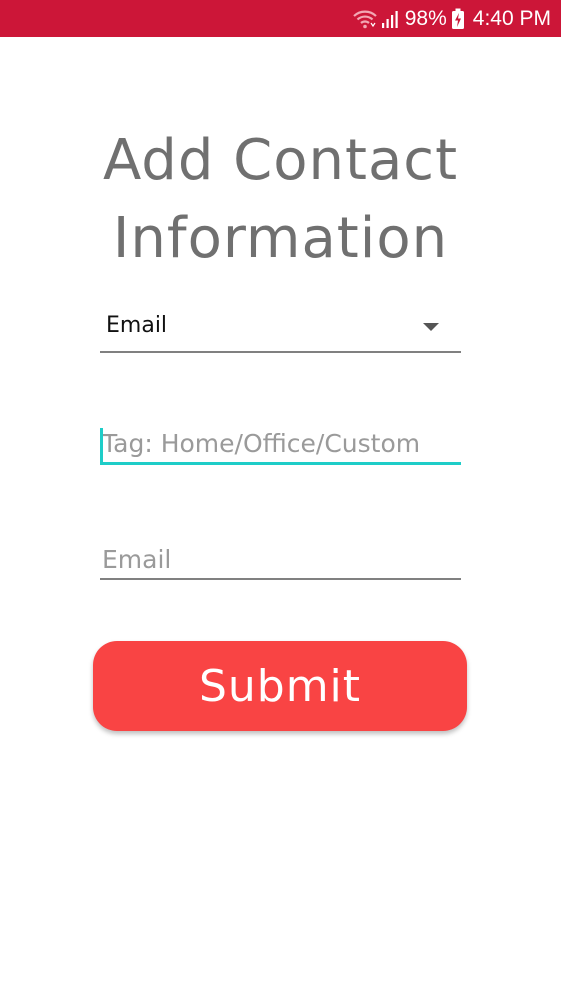  I want to click on tag-input, so click(280, 445).